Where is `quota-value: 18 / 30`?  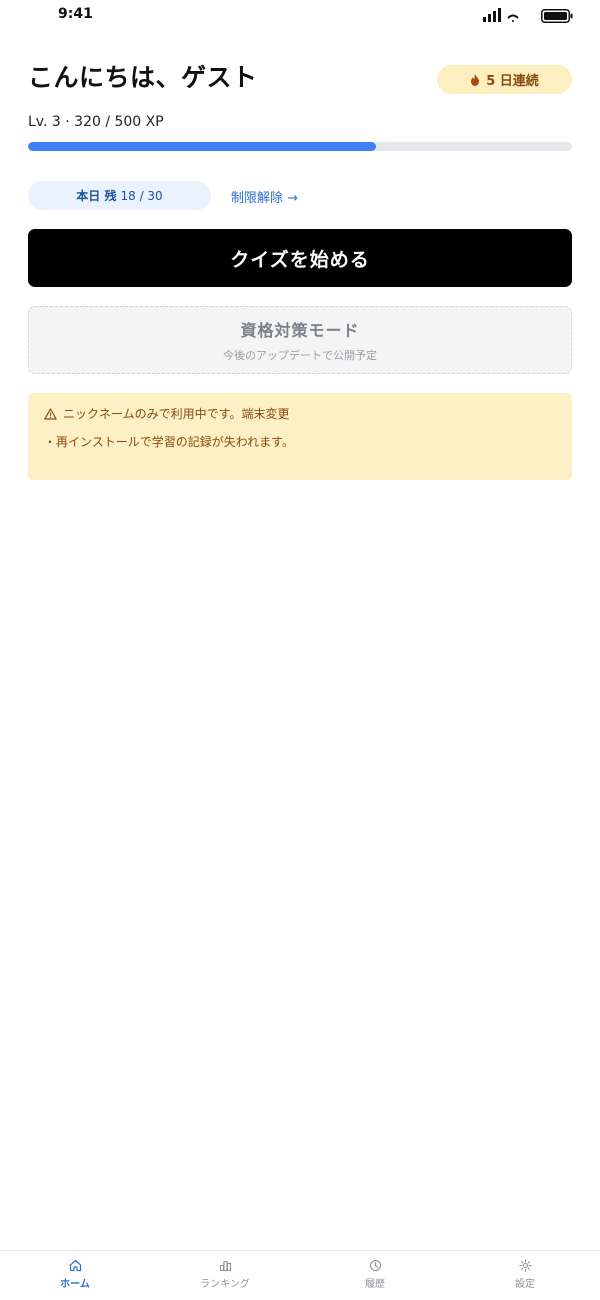 quota-value: 18 / 30 is located at coordinates (141, 195).